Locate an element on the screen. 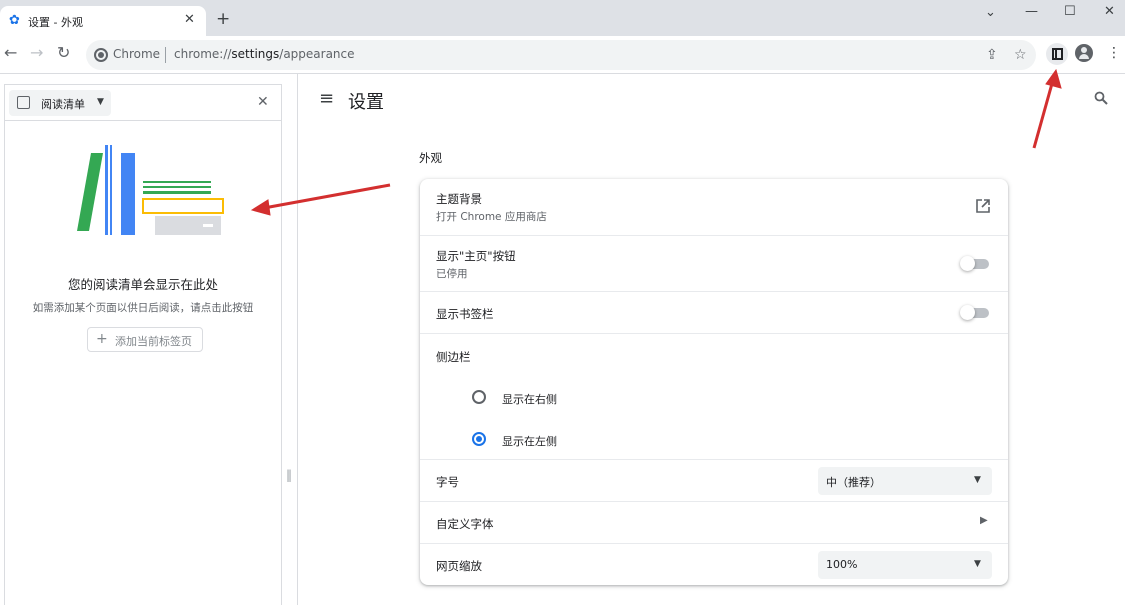 Image resolution: width=1125 pixels, height=605 pixels. font-size-row: 字号 中（推荐） ▼ is located at coordinates (714, 480).